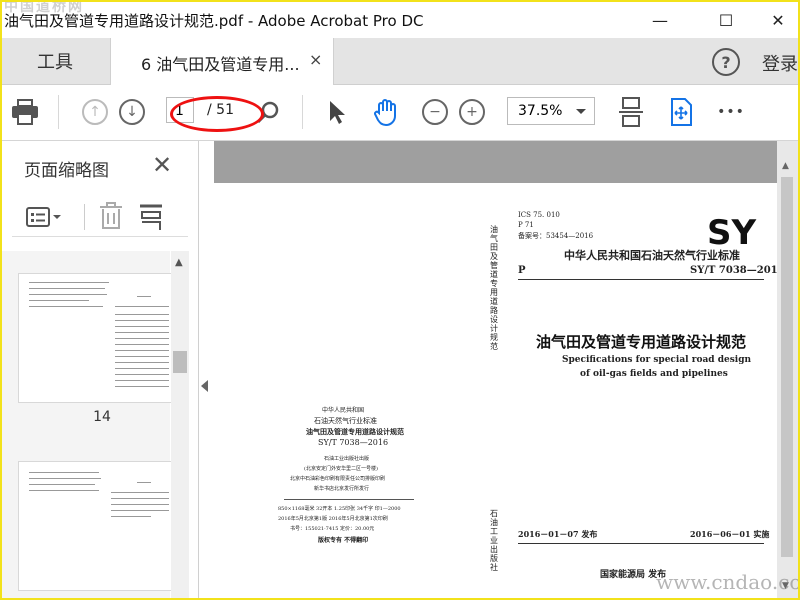  I want to click on previous-page-icon: ↑, so click(95, 112).